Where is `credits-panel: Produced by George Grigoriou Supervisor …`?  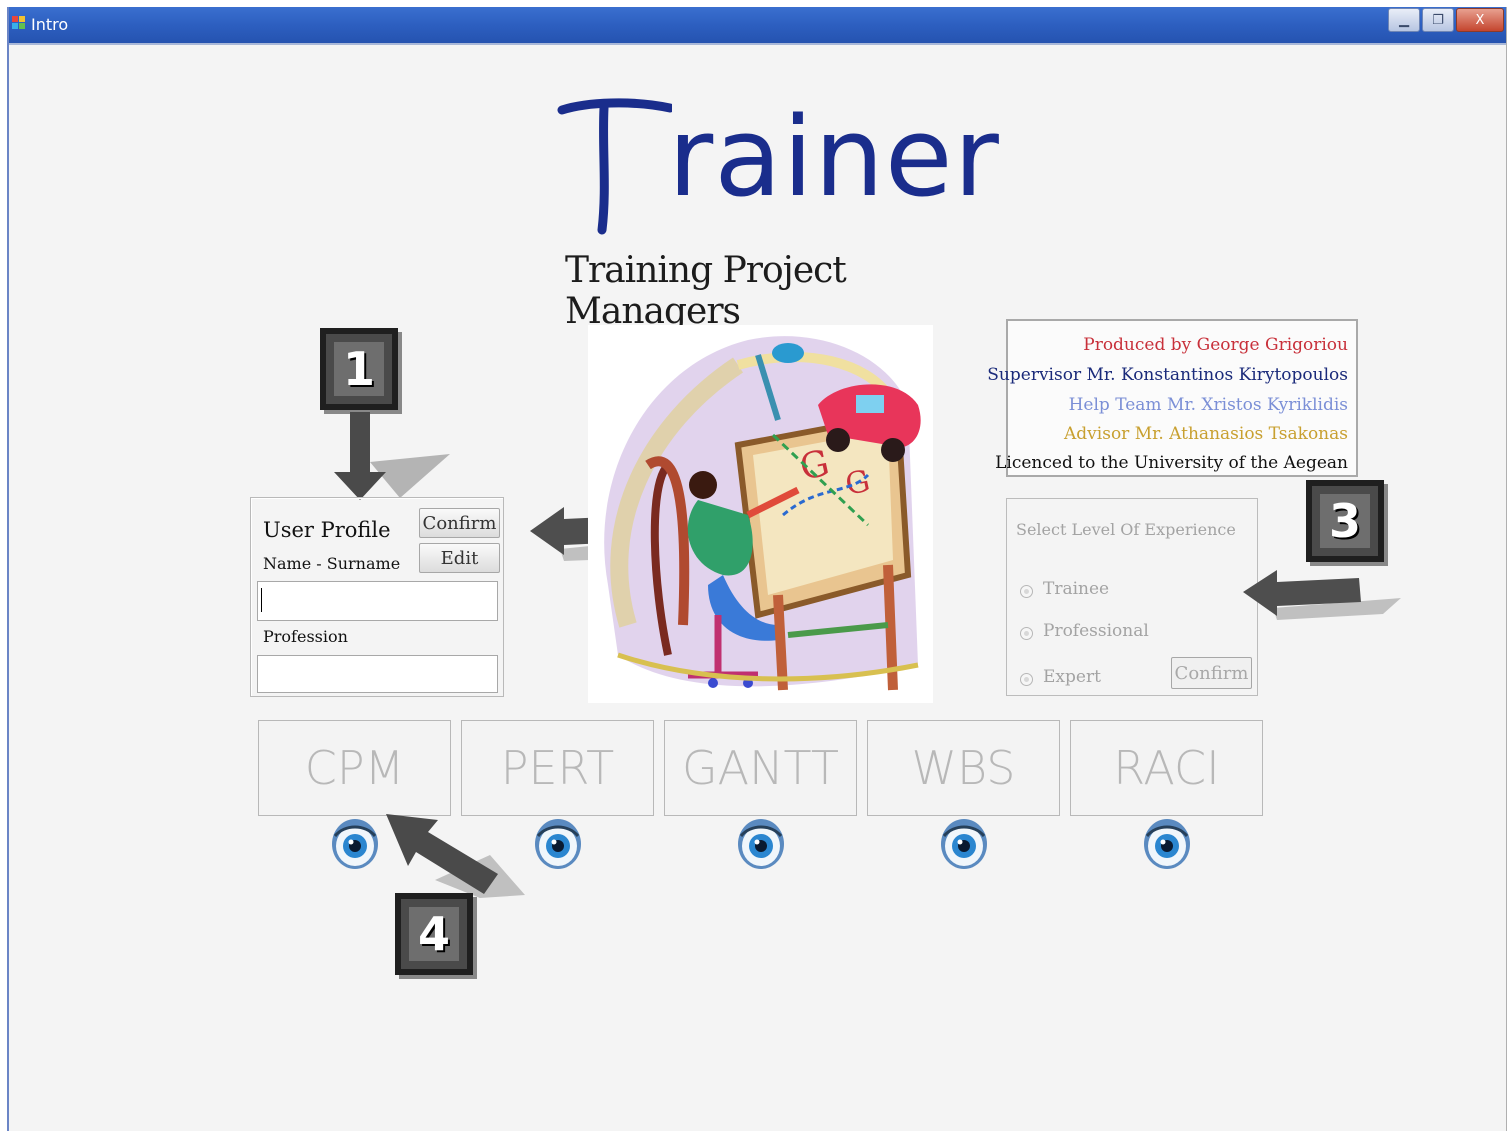
credits-panel: Produced by George Grigoriou Supervisor … is located at coordinates (1172, 398).